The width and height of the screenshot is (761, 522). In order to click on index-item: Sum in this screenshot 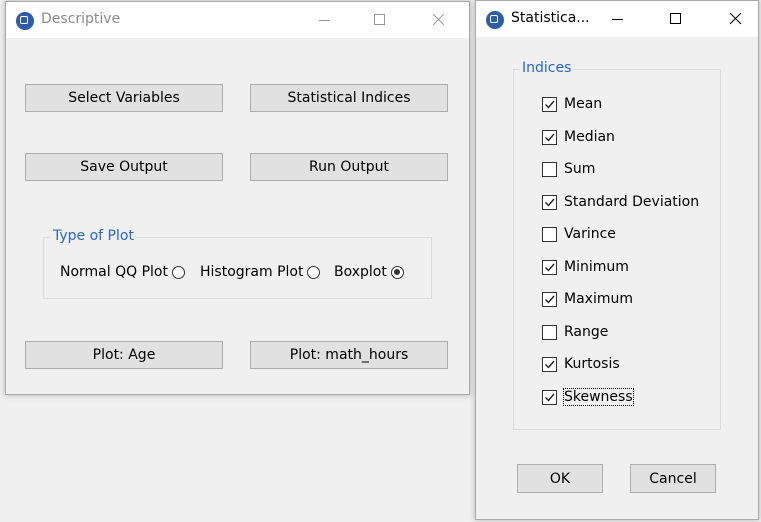, I will do `click(568, 169)`.